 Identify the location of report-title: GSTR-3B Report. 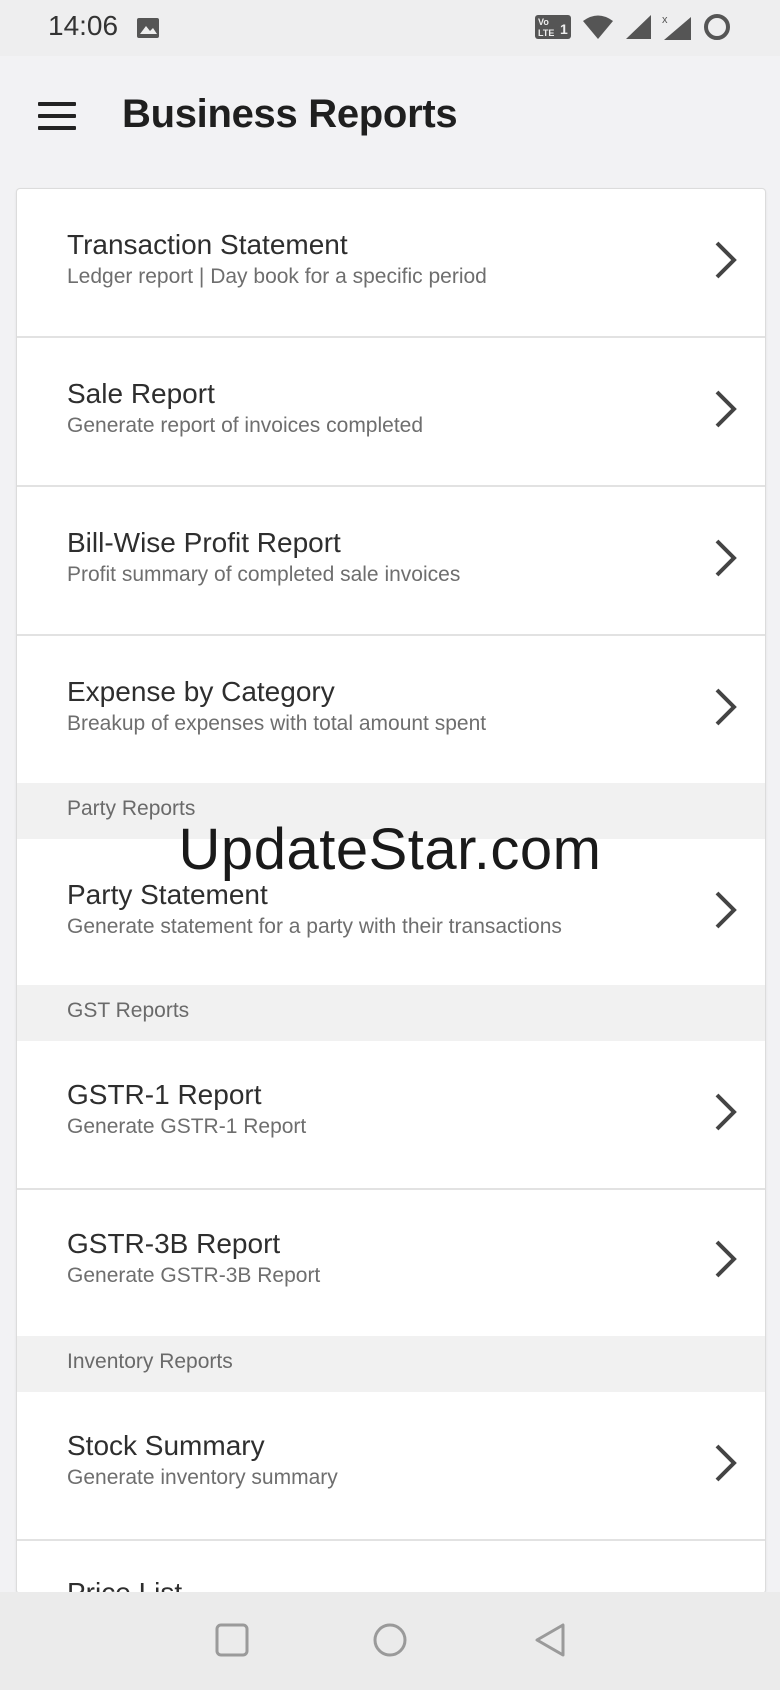
(174, 1243).